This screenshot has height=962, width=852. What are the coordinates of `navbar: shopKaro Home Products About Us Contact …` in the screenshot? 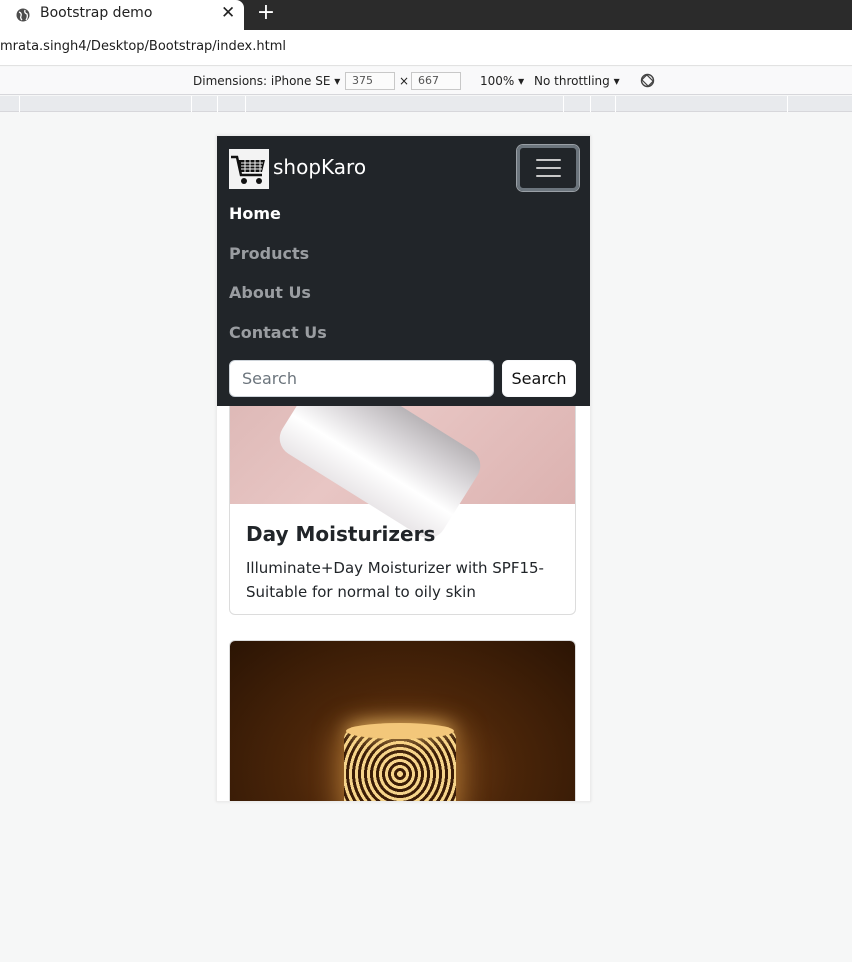 It's located at (403, 271).